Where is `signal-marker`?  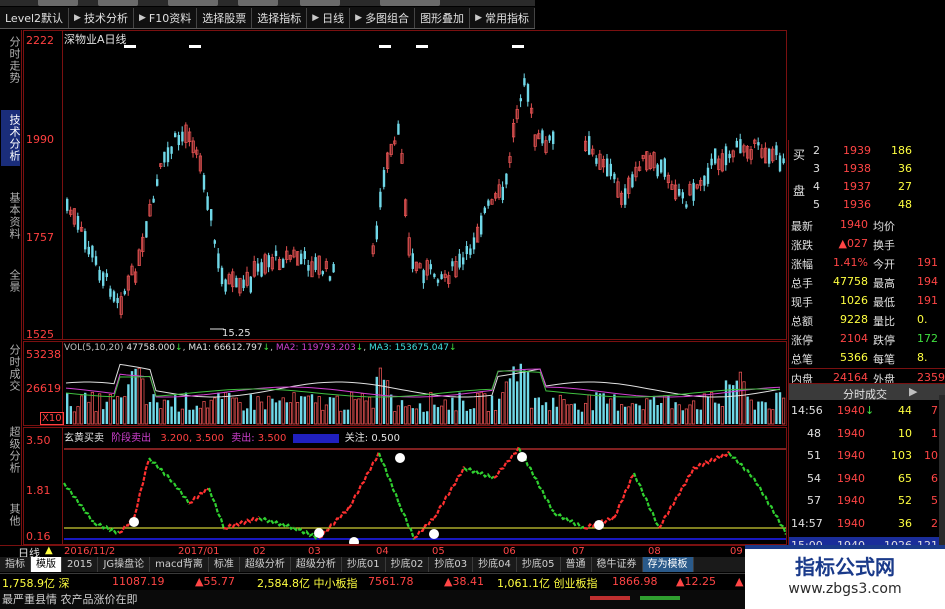 signal-marker is located at coordinates (518, 46).